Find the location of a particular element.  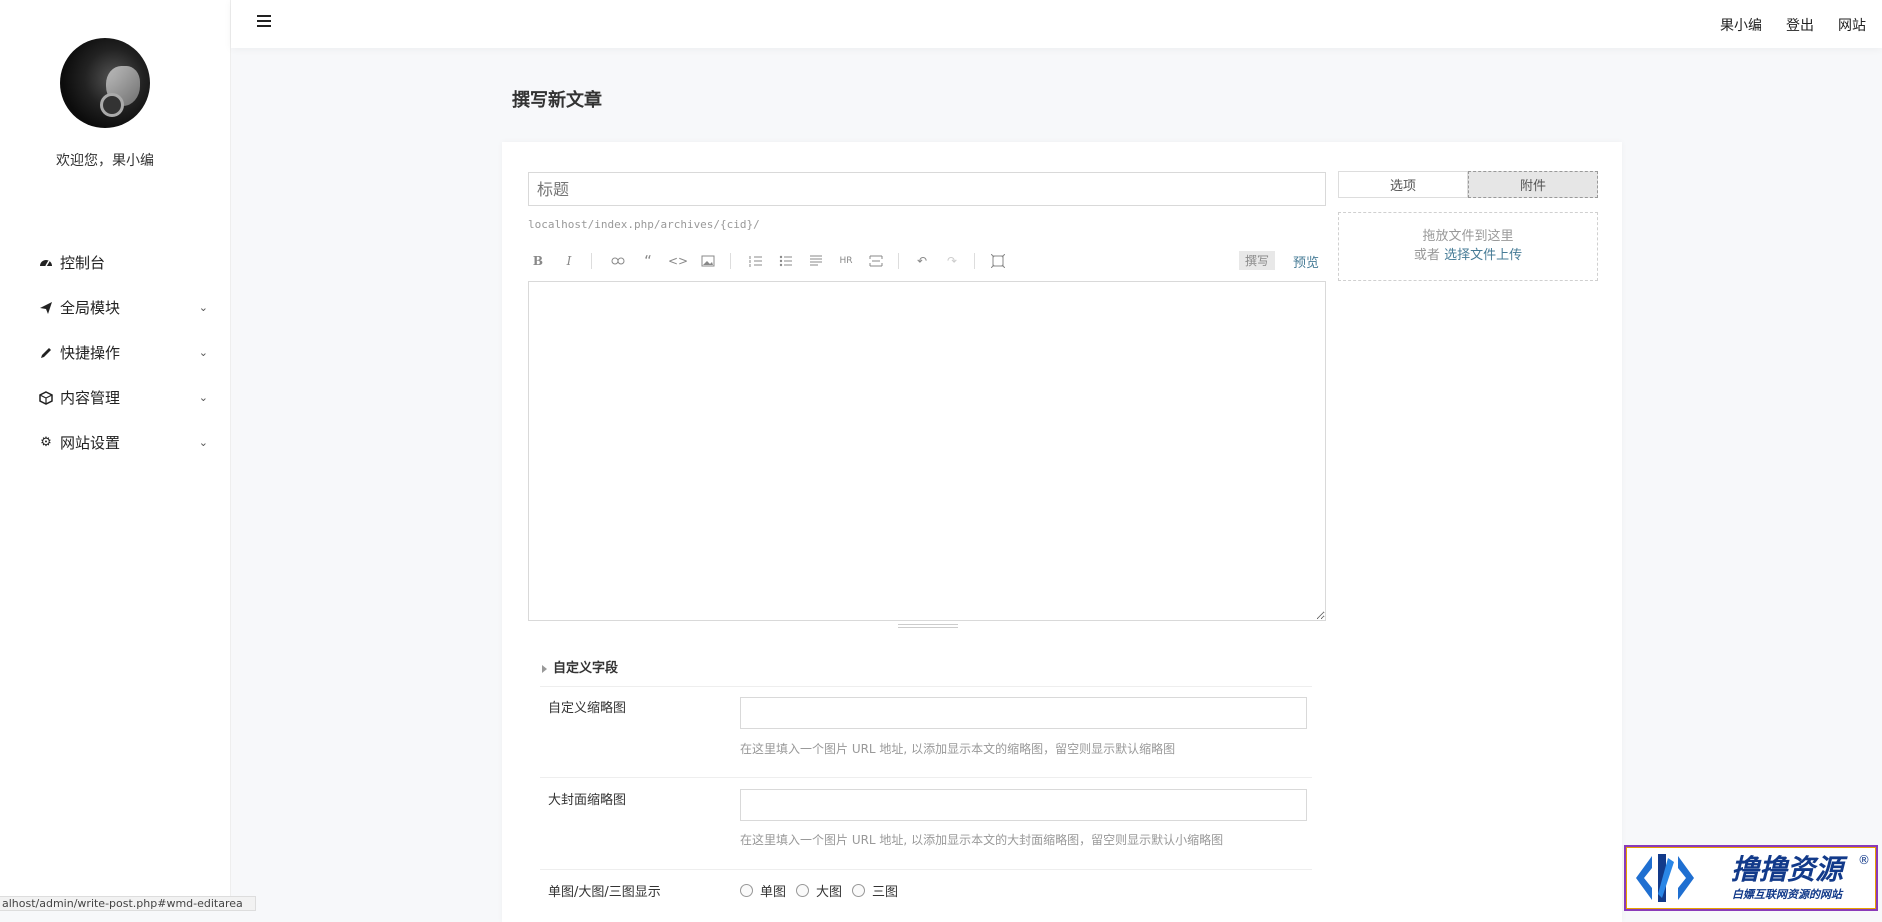

display-mode-radios: 单图 大图 三图 is located at coordinates (824, 890).